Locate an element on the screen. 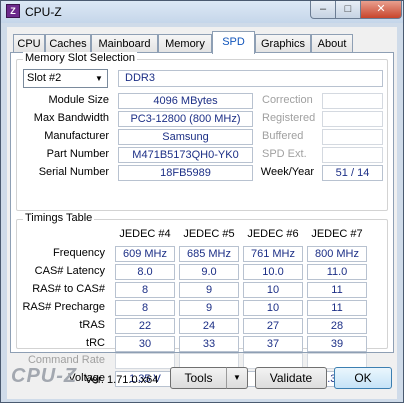  tab-caches: Caches is located at coordinates (68, 44).